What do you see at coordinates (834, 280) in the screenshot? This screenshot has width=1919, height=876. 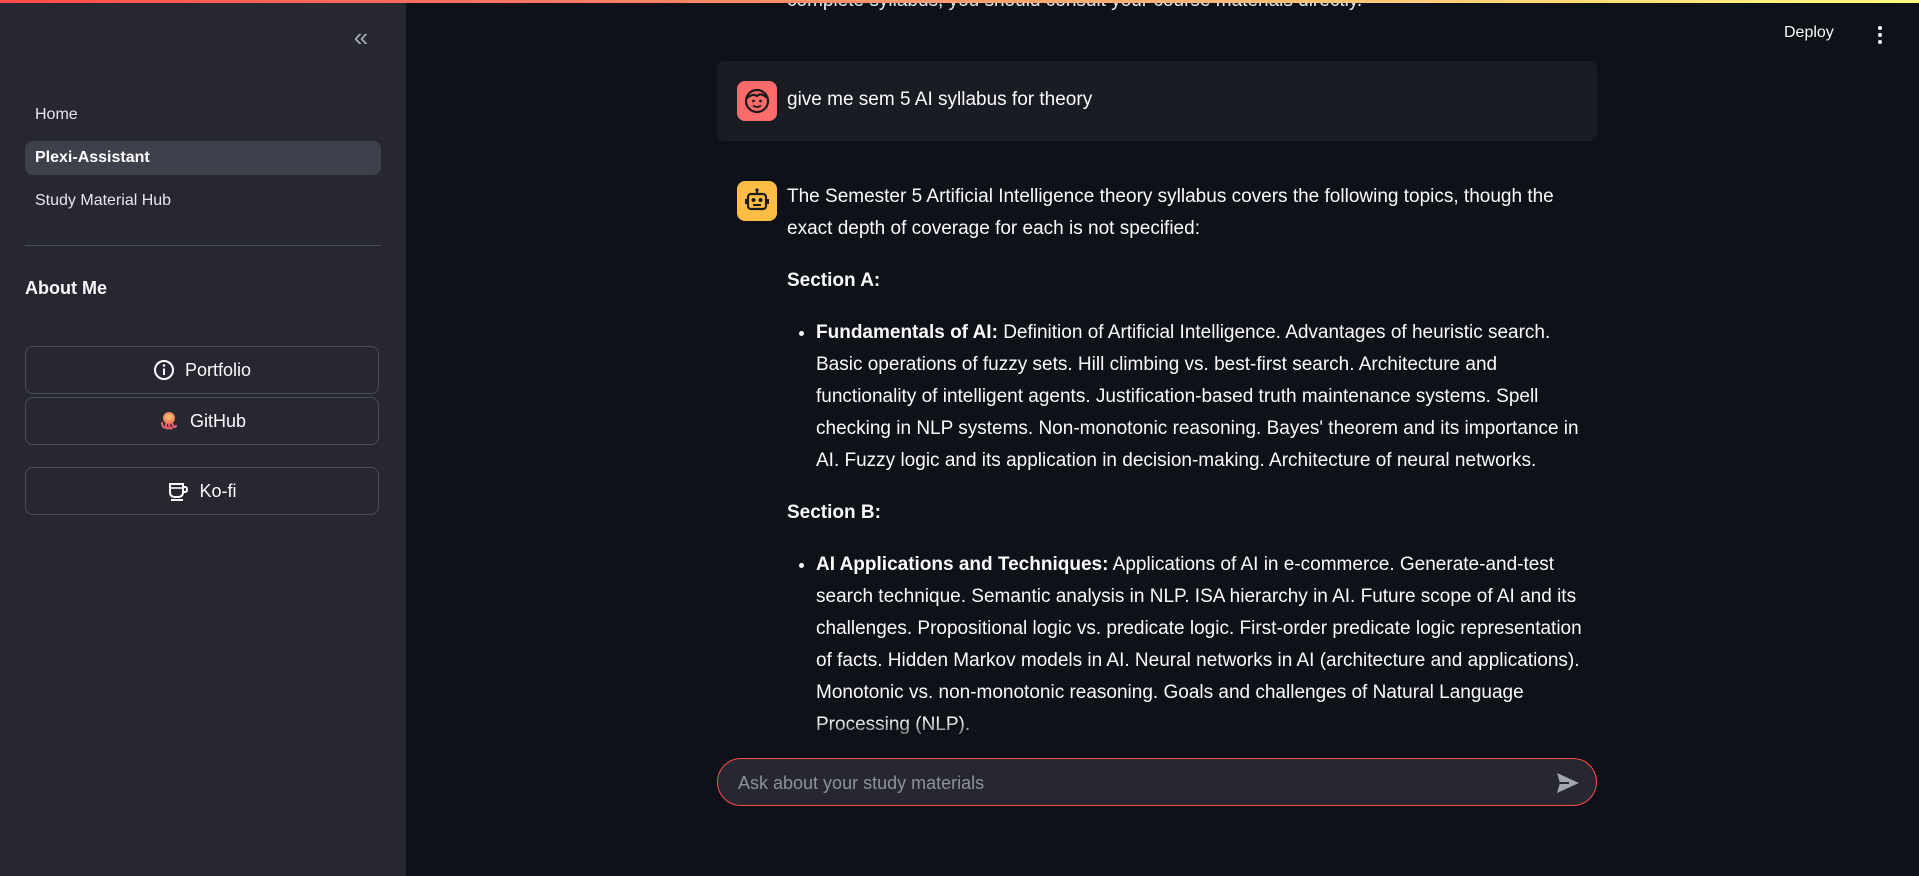 I see `section-a-heading: Section A:` at bounding box center [834, 280].